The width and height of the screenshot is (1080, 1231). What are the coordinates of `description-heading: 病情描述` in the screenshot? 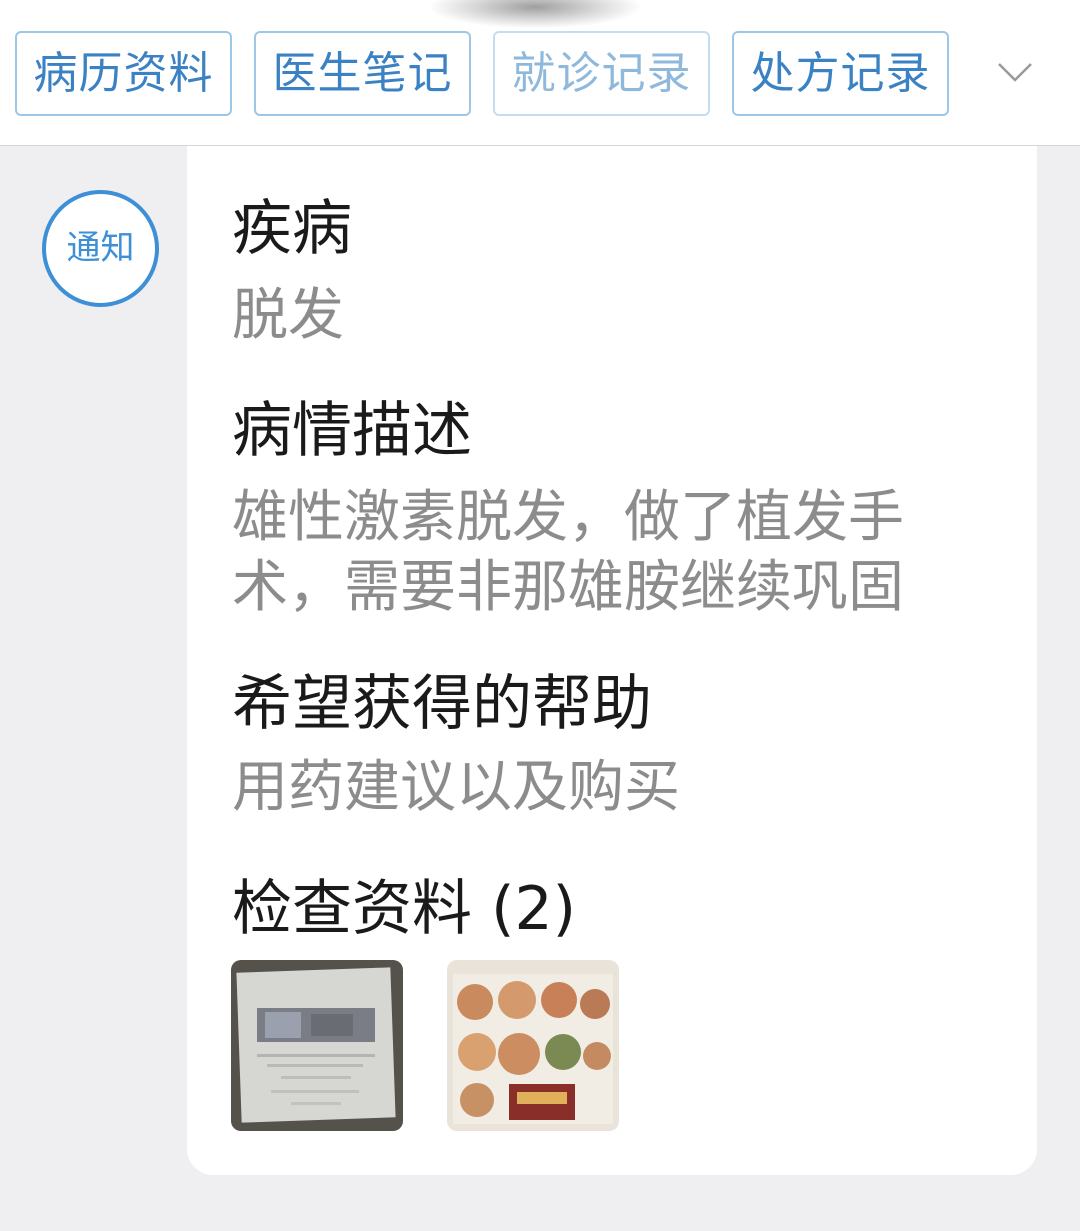 It's located at (352, 431).